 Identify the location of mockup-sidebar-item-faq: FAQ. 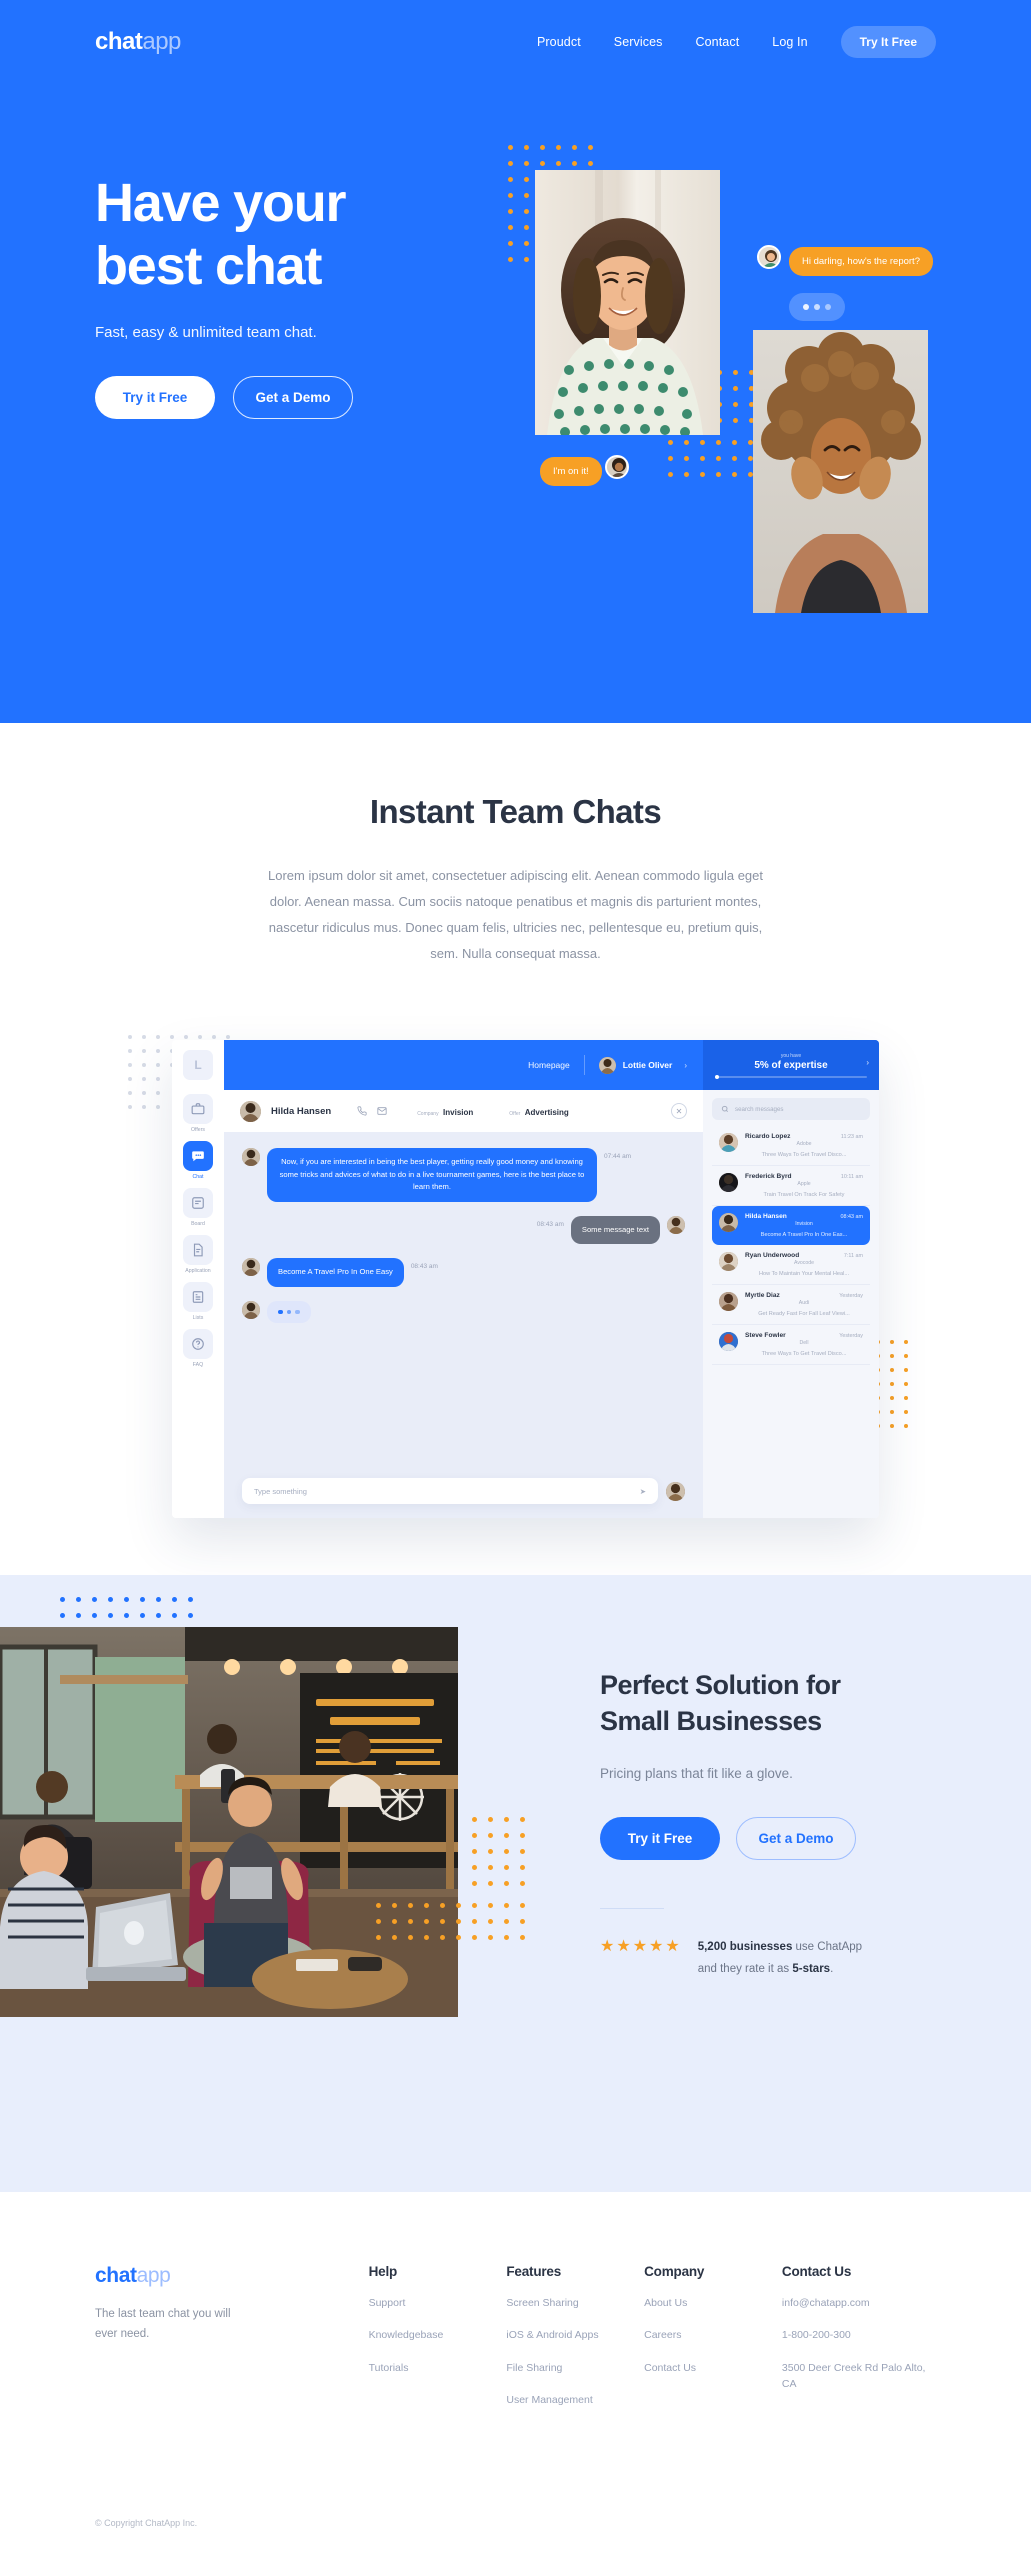
(198, 1348).